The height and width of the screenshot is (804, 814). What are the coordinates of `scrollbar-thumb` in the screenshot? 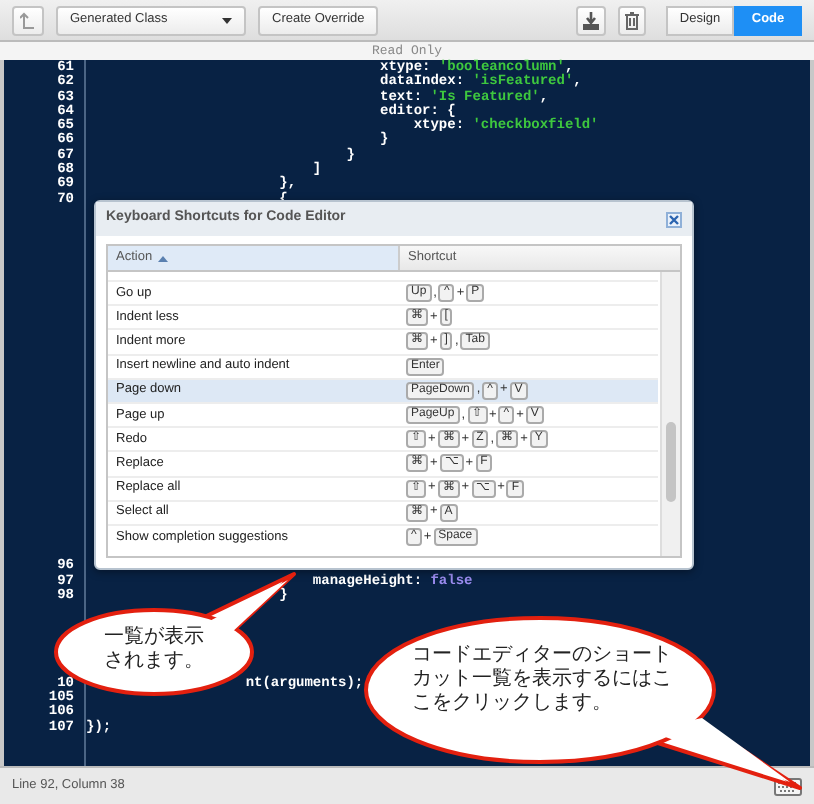 It's located at (671, 462).